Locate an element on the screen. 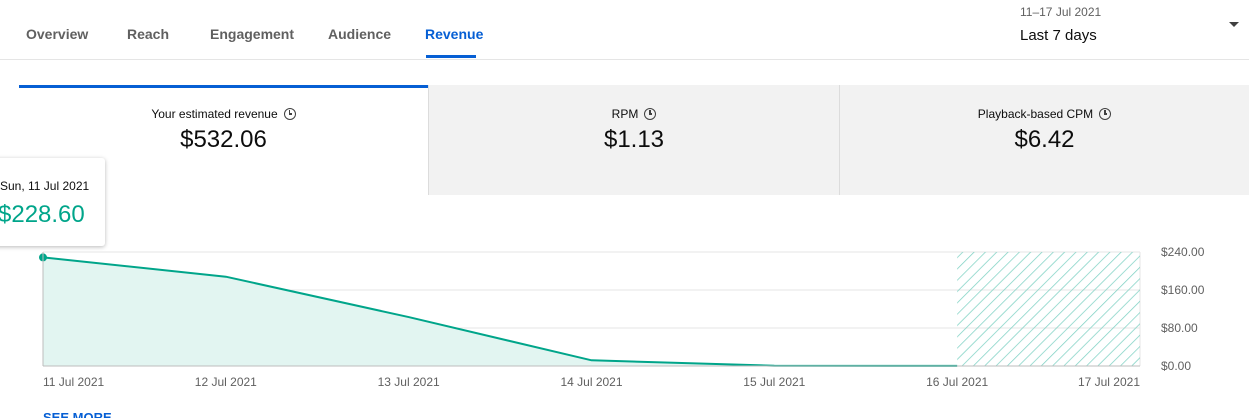 This screenshot has width=1249, height=418. date-range-dates: 11–17 Jul 2021 is located at coordinates (1061, 12).